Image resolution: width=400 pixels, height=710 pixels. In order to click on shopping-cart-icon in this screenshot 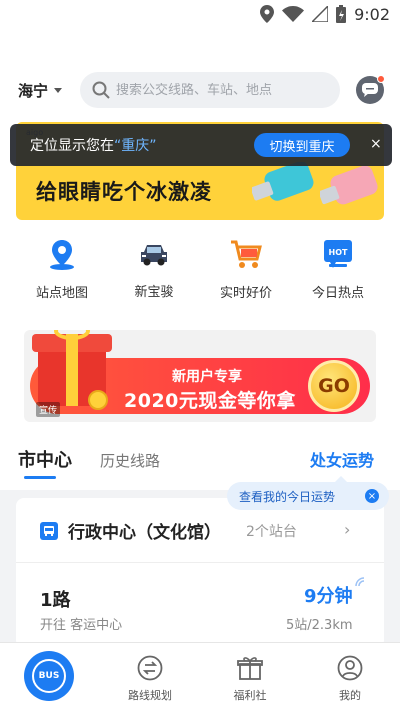, I will do `click(246, 255)`.